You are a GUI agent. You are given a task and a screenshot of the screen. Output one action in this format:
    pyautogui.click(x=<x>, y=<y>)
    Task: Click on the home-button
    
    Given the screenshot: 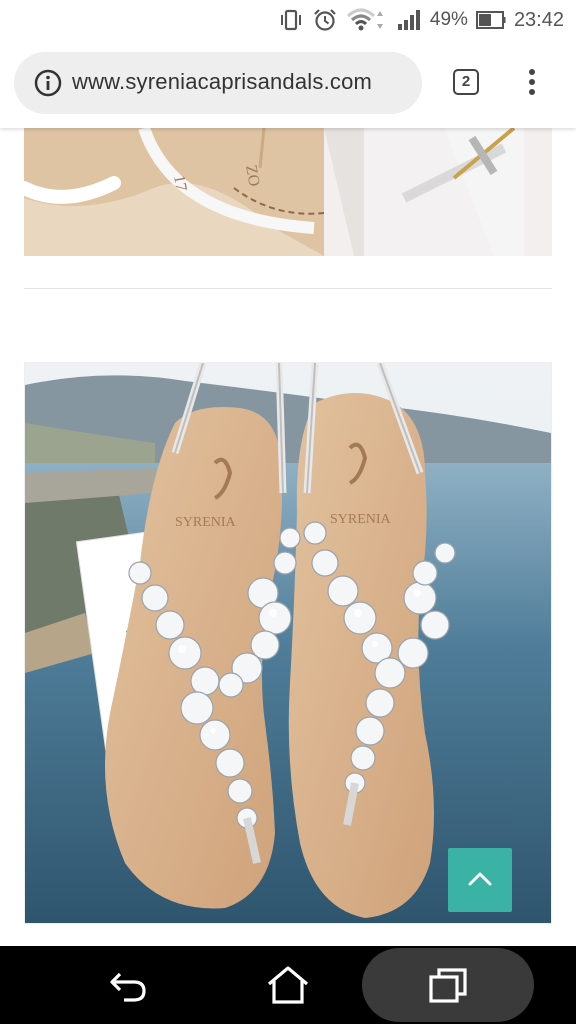 What is the action you would take?
    pyautogui.click(x=288, y=985)
    